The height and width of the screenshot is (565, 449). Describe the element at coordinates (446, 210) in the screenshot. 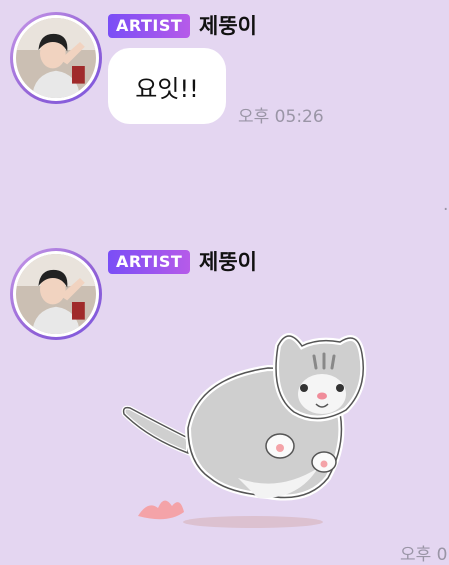

I see `clipped-time-marker: ·` at that location.